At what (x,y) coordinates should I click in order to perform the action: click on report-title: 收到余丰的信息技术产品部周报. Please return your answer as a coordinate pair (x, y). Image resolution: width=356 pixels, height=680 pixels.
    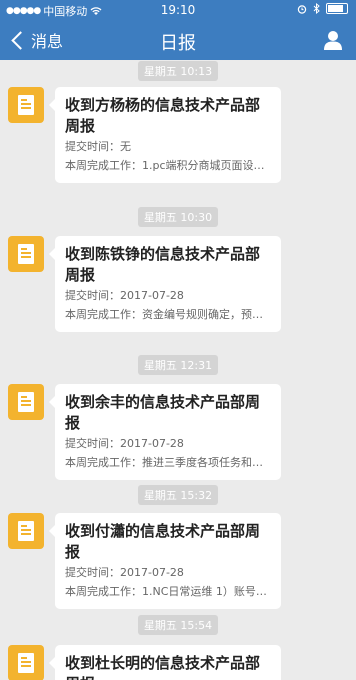
    Looking at the image, I should click on (163, 412).